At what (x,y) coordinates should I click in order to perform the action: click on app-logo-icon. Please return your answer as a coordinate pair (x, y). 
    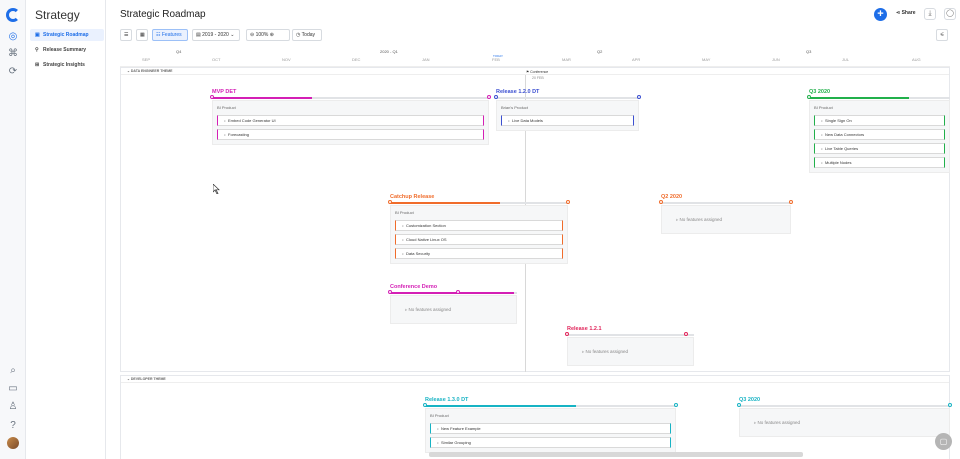
    Looking at the image, I should click on (13, 15).